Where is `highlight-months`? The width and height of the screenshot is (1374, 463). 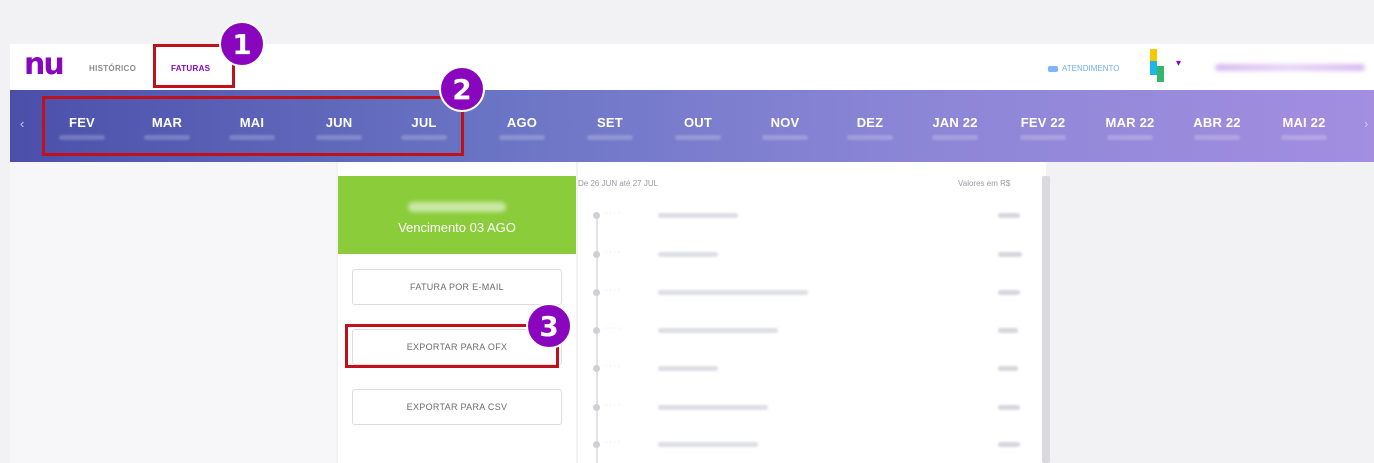 highlight-months is located at coordinates (253, 126).